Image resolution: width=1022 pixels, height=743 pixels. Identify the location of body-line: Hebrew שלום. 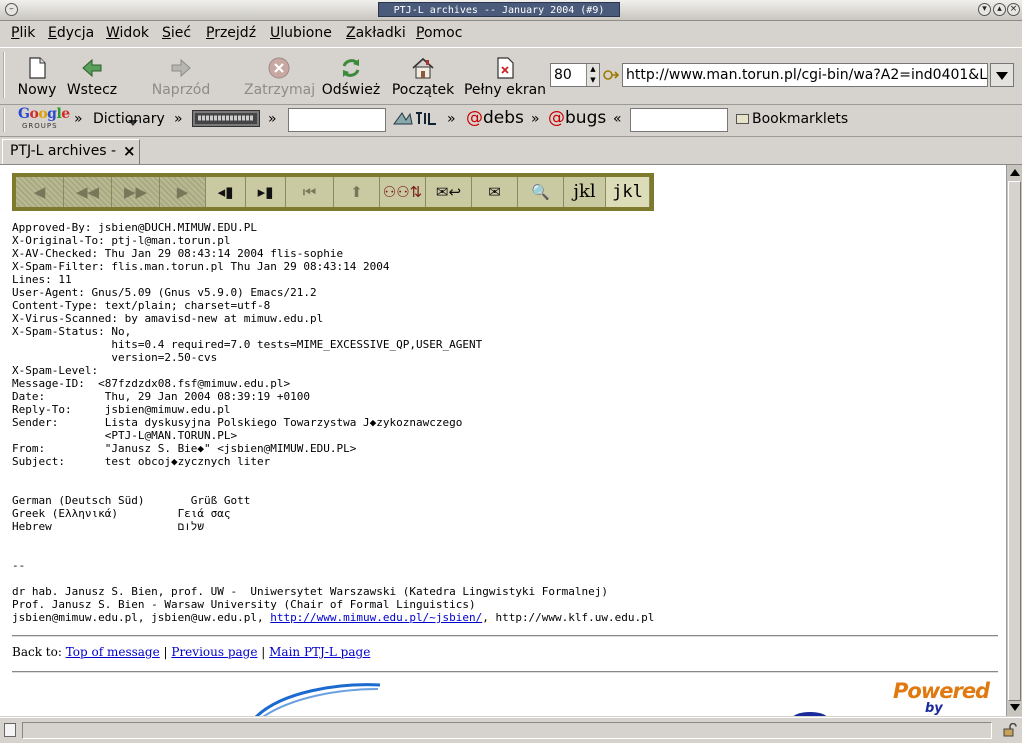
(108, 526).